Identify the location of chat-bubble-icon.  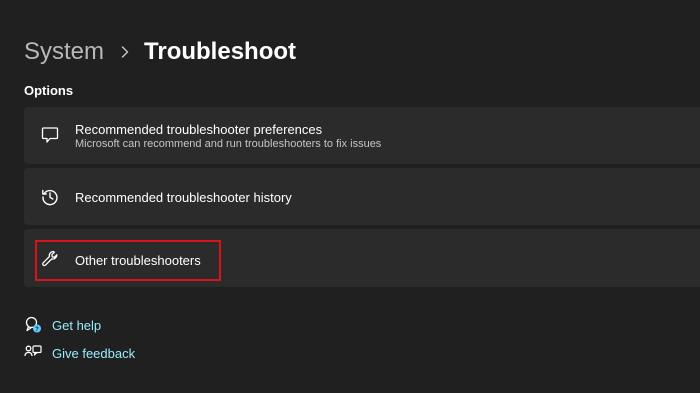
(50, 135).